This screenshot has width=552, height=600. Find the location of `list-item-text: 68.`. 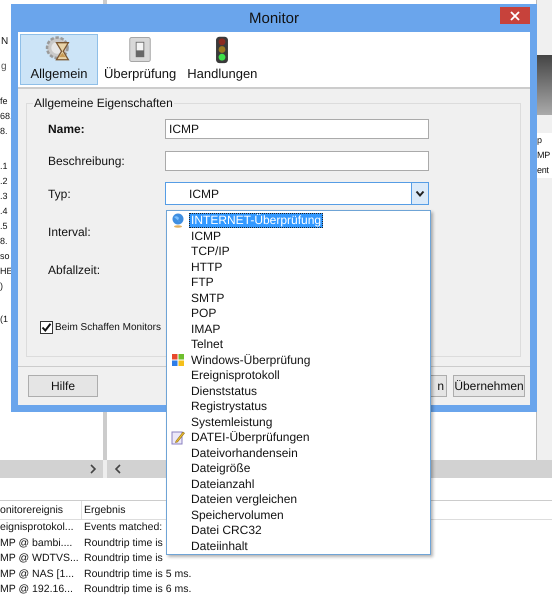

list-item-text: 68. is located at coordinates (6, 116).